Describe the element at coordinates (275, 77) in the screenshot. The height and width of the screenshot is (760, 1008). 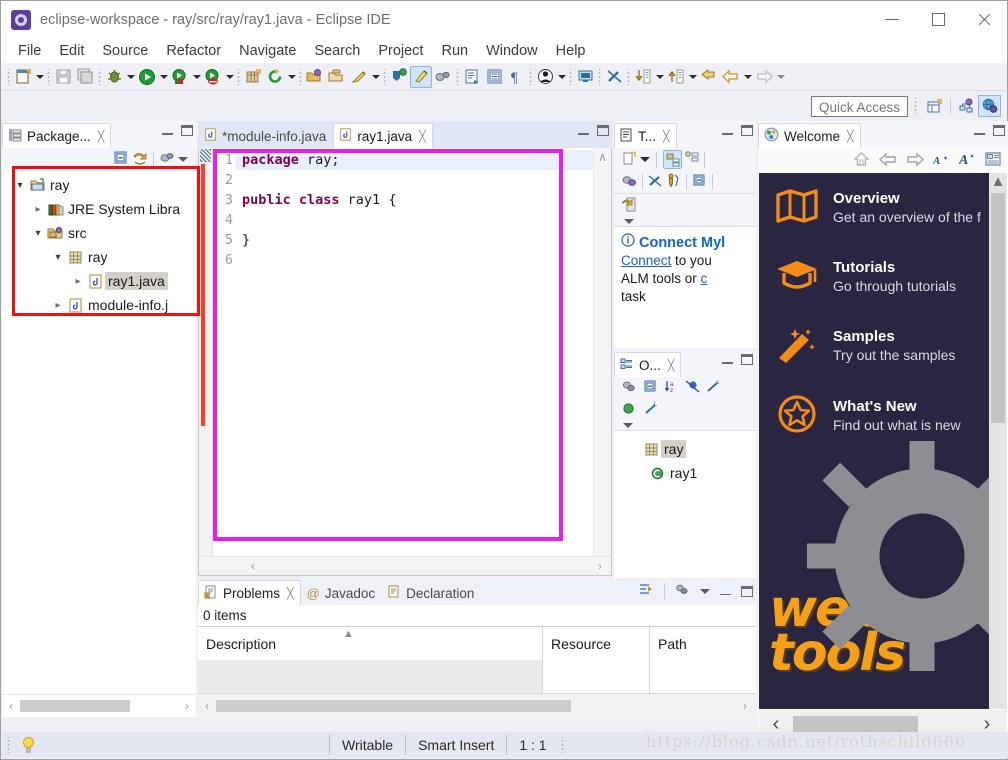
I see `refresh-icon` at that location.